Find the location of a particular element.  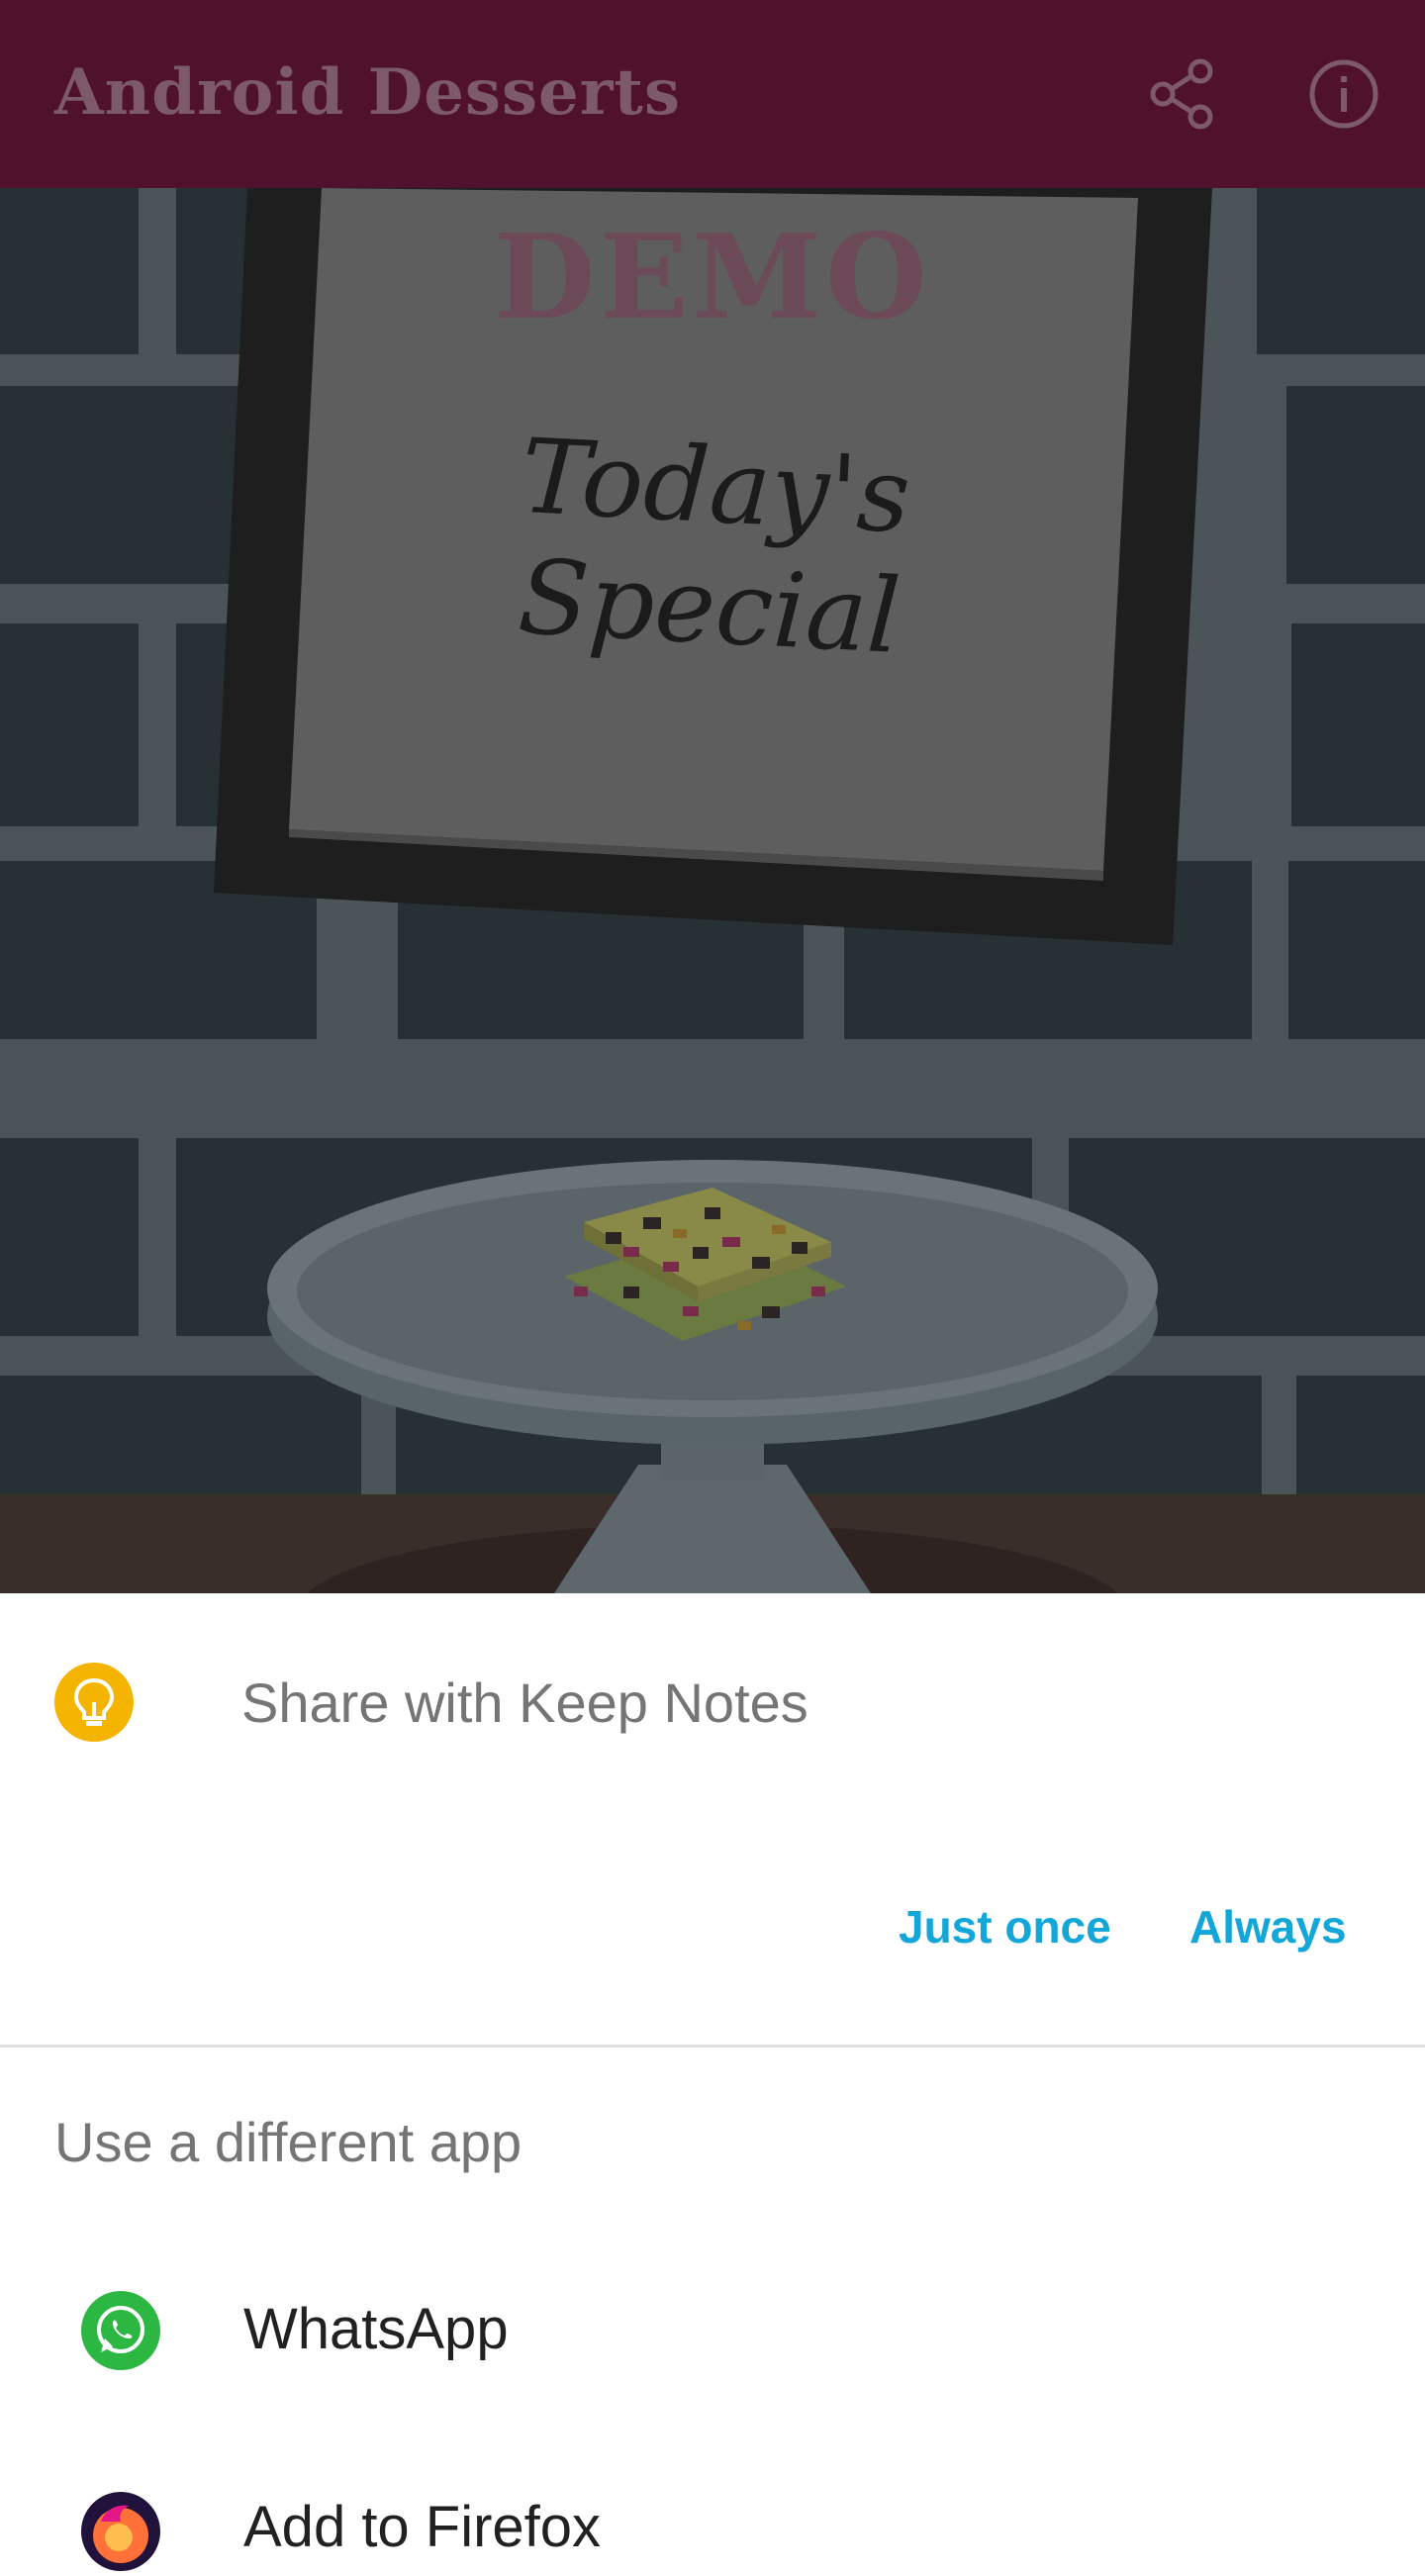

demo-watermark: DEMO is located at coordinates (712, 276).